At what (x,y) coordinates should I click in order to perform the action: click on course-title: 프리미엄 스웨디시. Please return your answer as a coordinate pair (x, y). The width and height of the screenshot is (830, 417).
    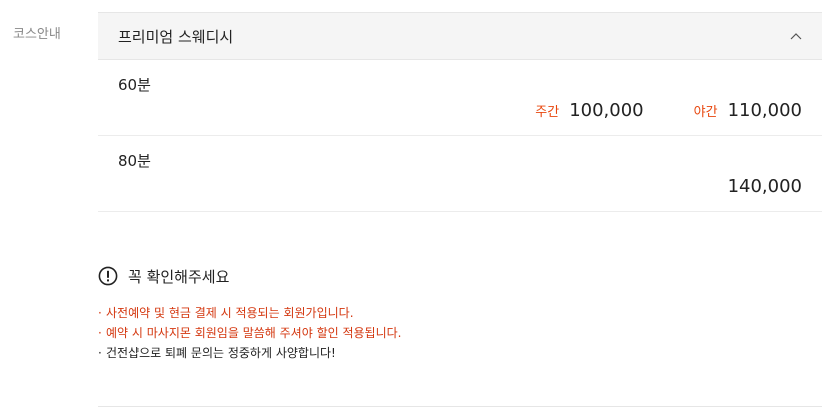
    Looking at the image, I should click on (176, 36).